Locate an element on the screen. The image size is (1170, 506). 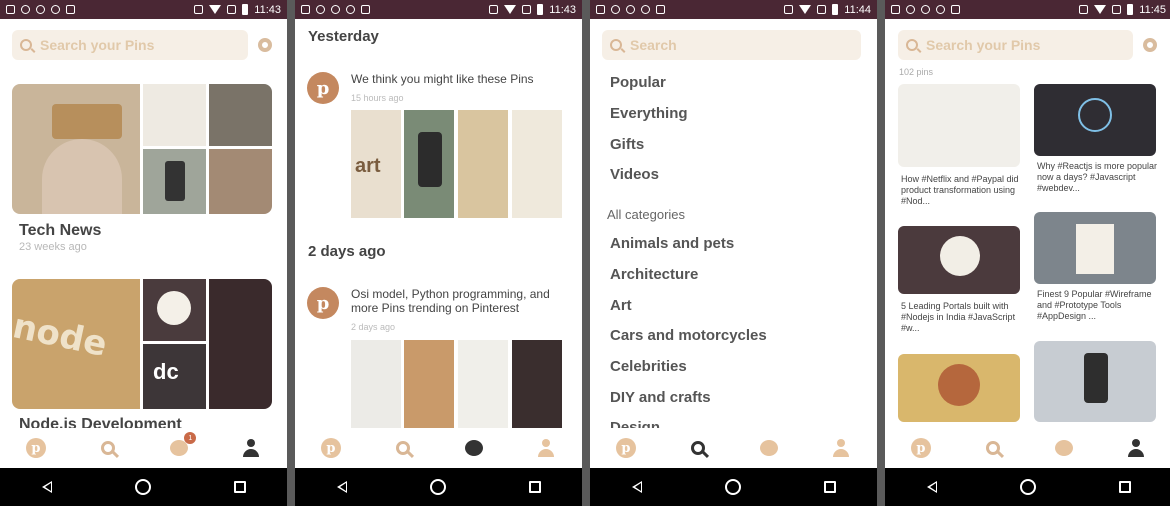
board-cover-tech-news is located at coordinates (142, 149).